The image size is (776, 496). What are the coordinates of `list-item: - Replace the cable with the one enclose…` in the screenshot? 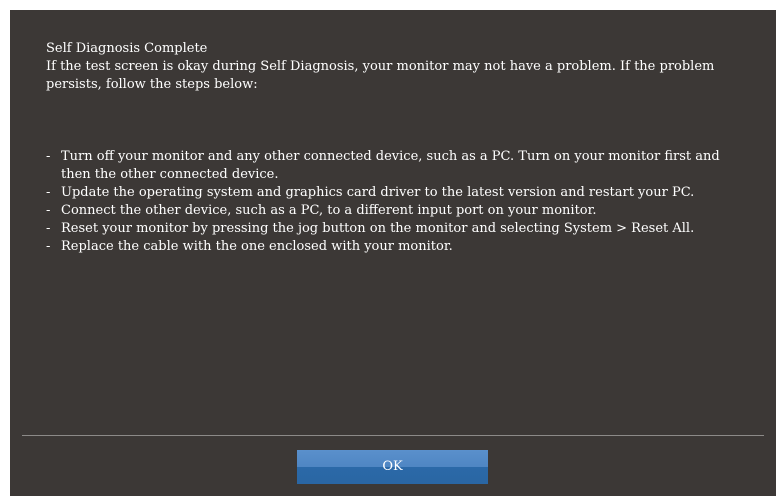 It's located at (396, 247).